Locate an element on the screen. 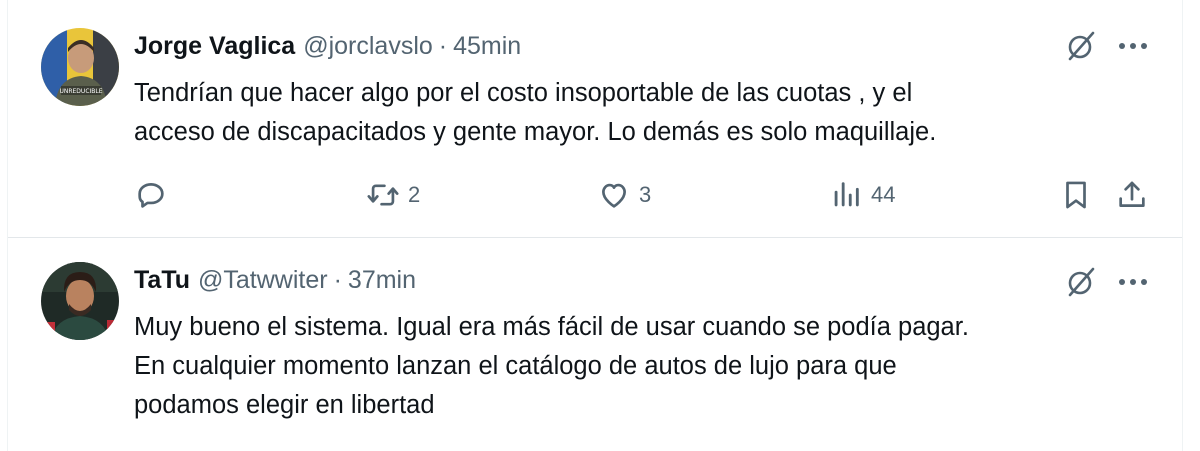 The height and width of the screenshot is (451, 1200). share-icon is located at coordinates (1132, 194).